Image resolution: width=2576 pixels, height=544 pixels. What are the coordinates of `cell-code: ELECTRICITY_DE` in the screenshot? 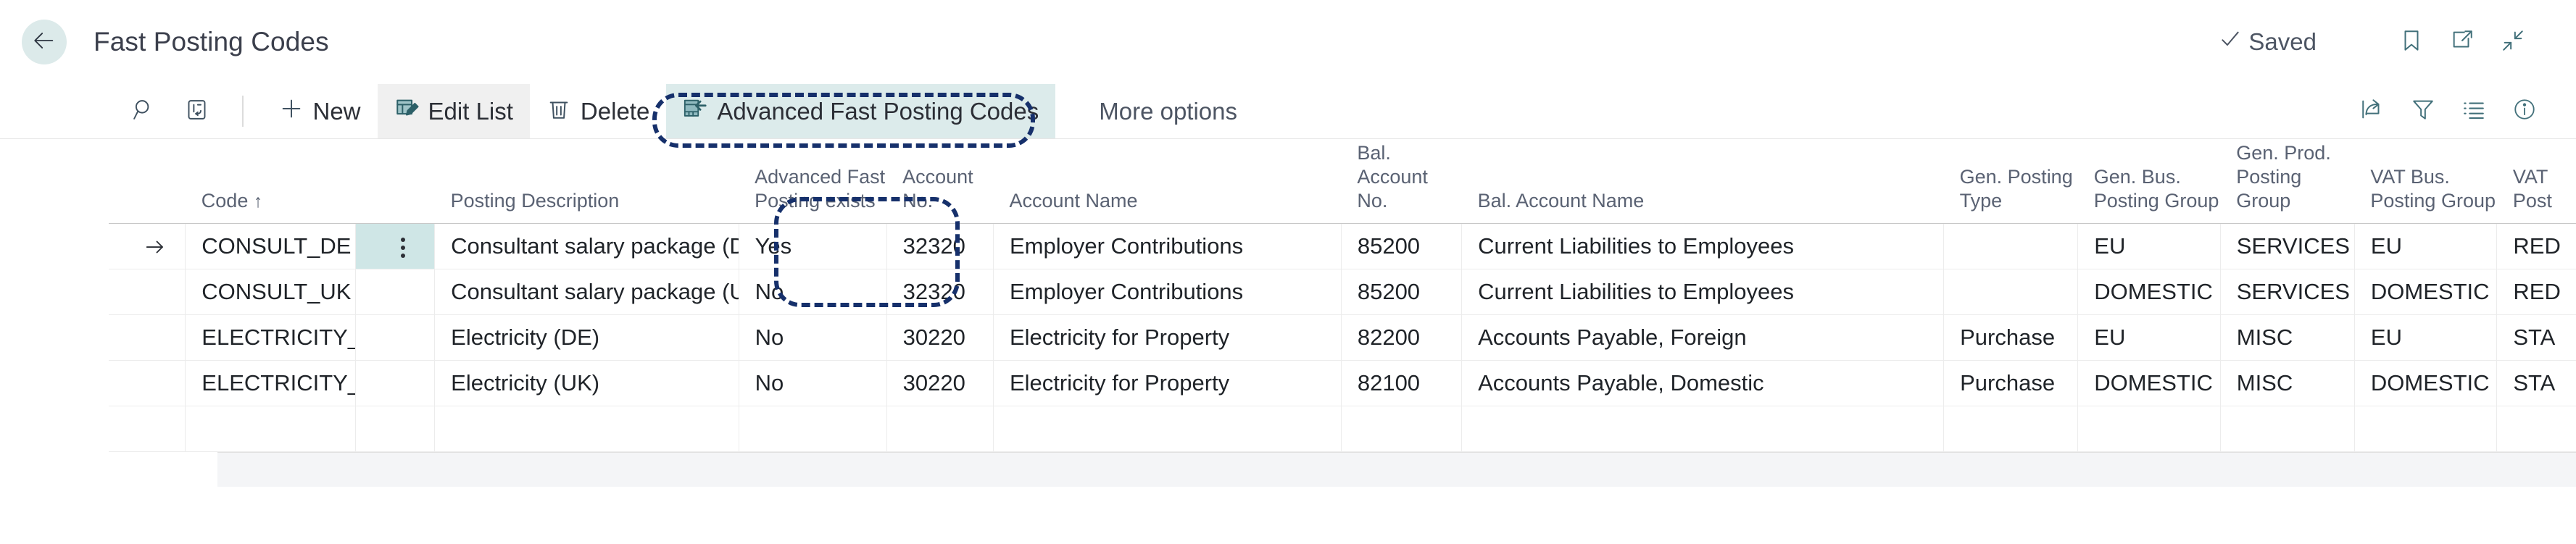 It's located at (270, 337).